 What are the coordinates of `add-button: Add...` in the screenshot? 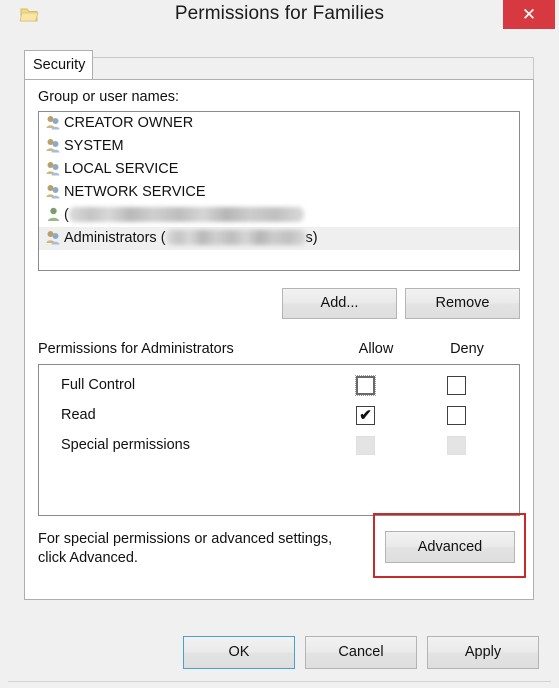 It's located at (339, 303).